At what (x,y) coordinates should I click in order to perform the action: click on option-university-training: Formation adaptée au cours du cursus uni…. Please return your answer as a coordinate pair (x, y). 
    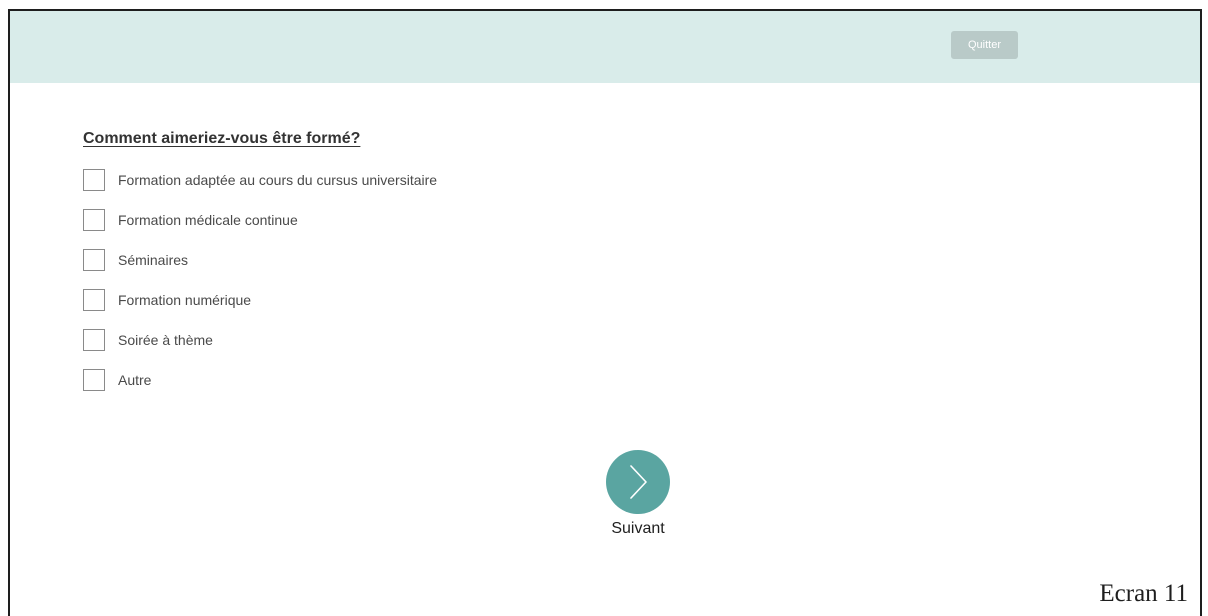
    Looking at the image, I should click on (260, 189).